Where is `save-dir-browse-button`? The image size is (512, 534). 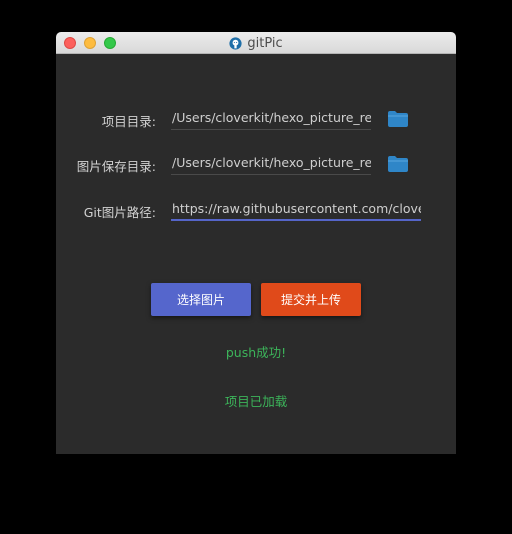
save-dir-browse-button is located at coordinates (398, 164).